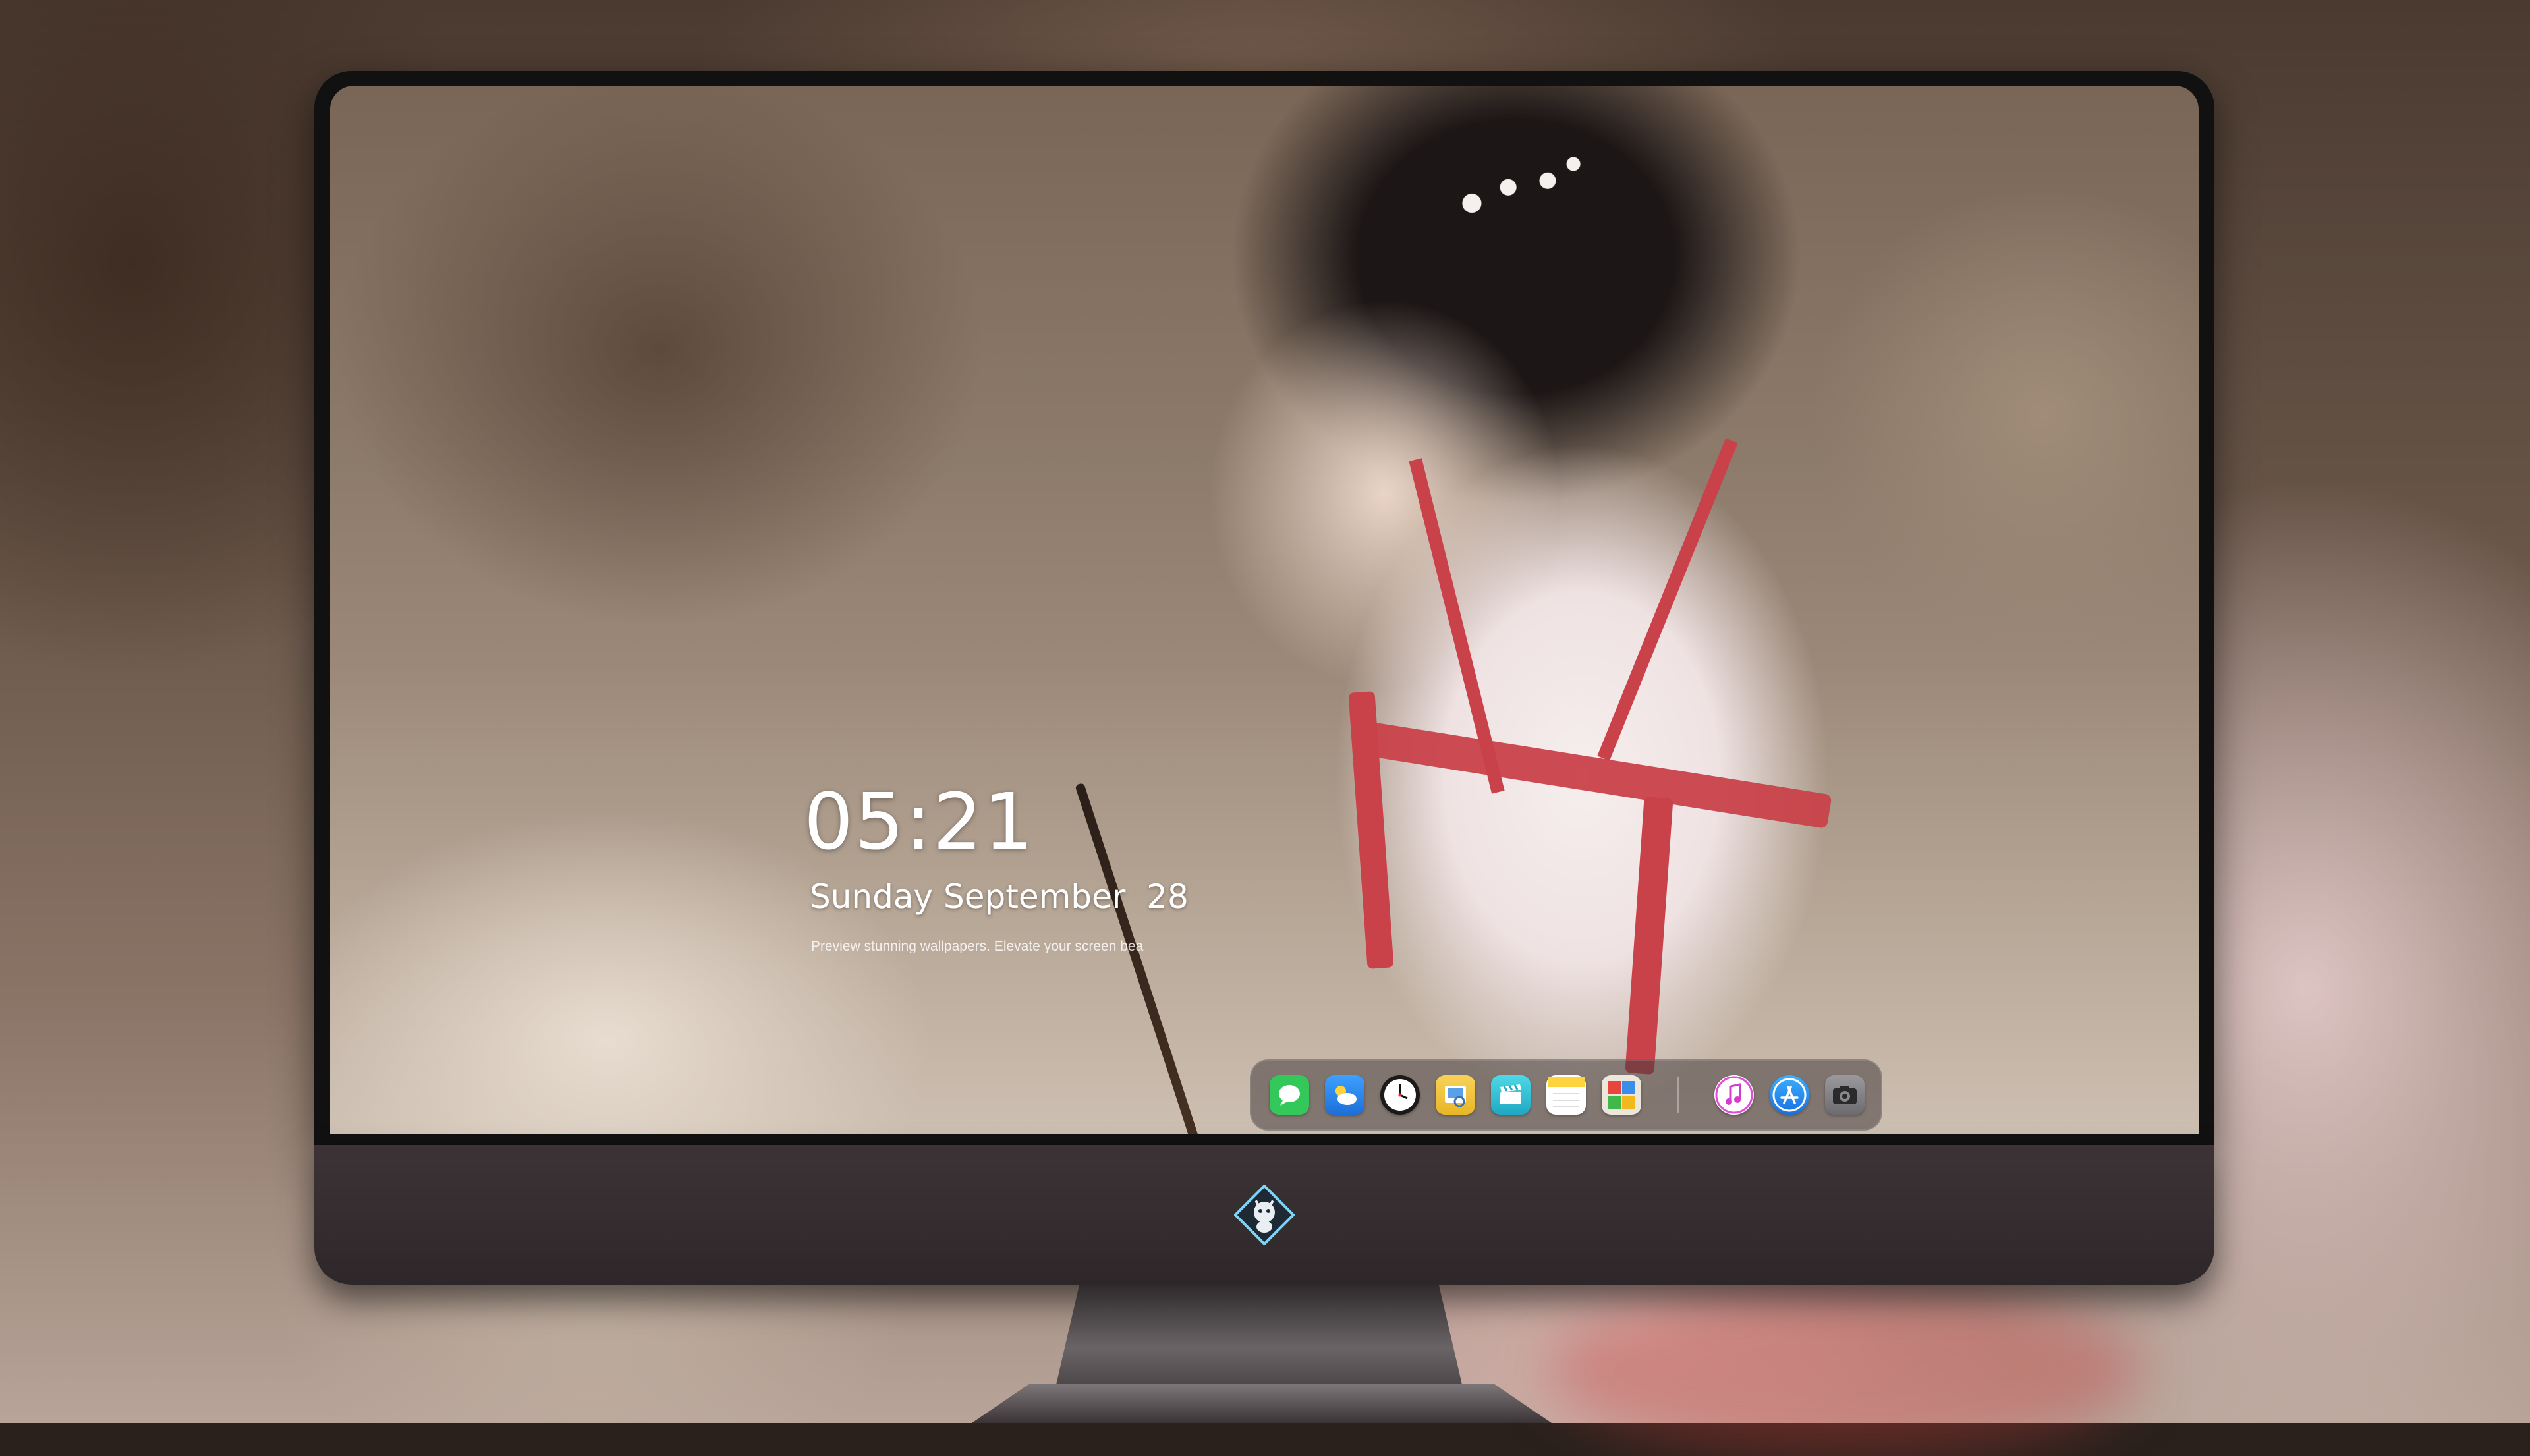 This screenshot has height=1456, width=2530. I want to click on weather-icon, so click(1346, 1095).